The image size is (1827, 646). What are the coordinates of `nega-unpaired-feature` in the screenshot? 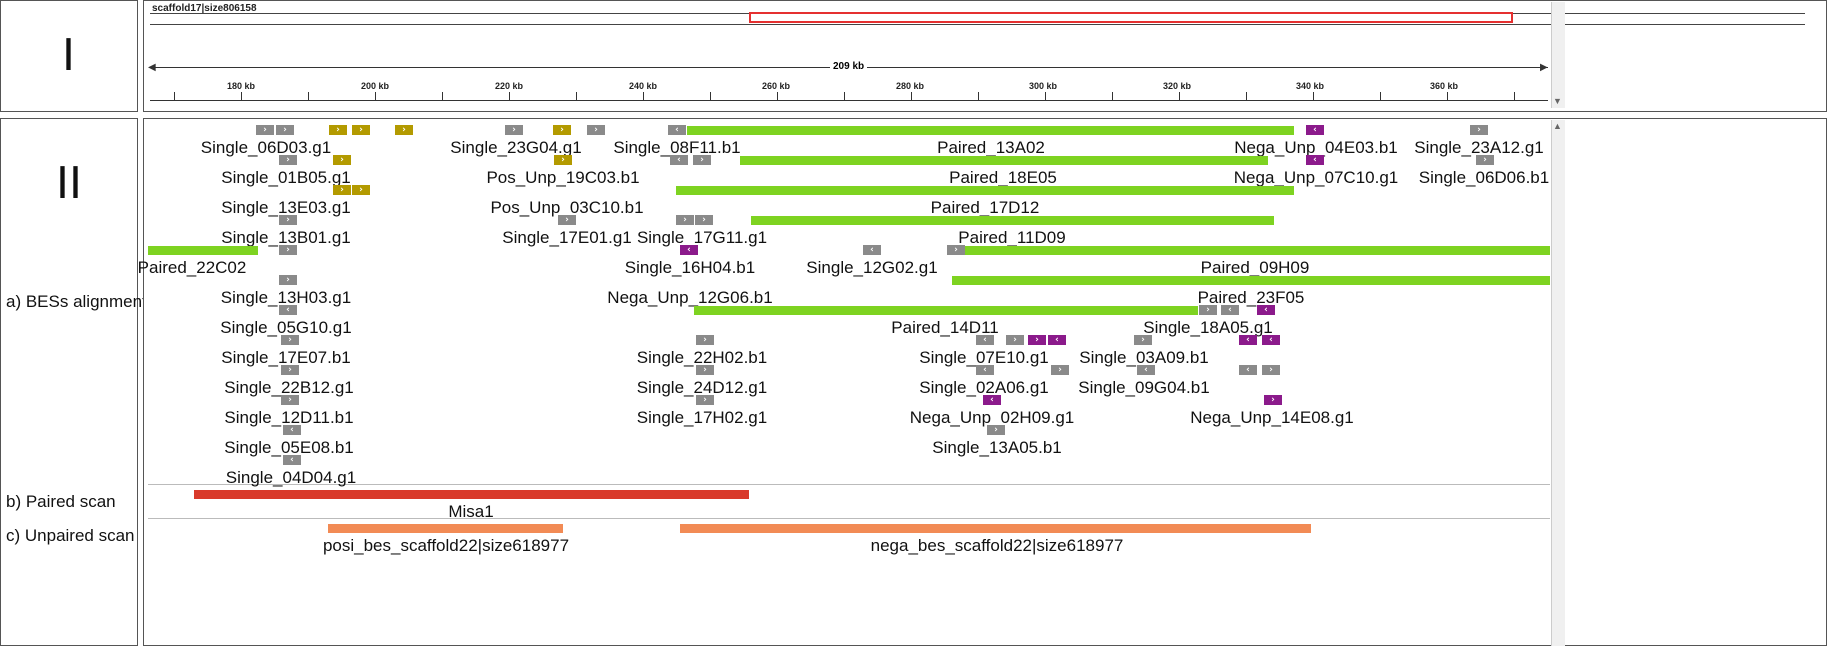 It's located at (995, 528).